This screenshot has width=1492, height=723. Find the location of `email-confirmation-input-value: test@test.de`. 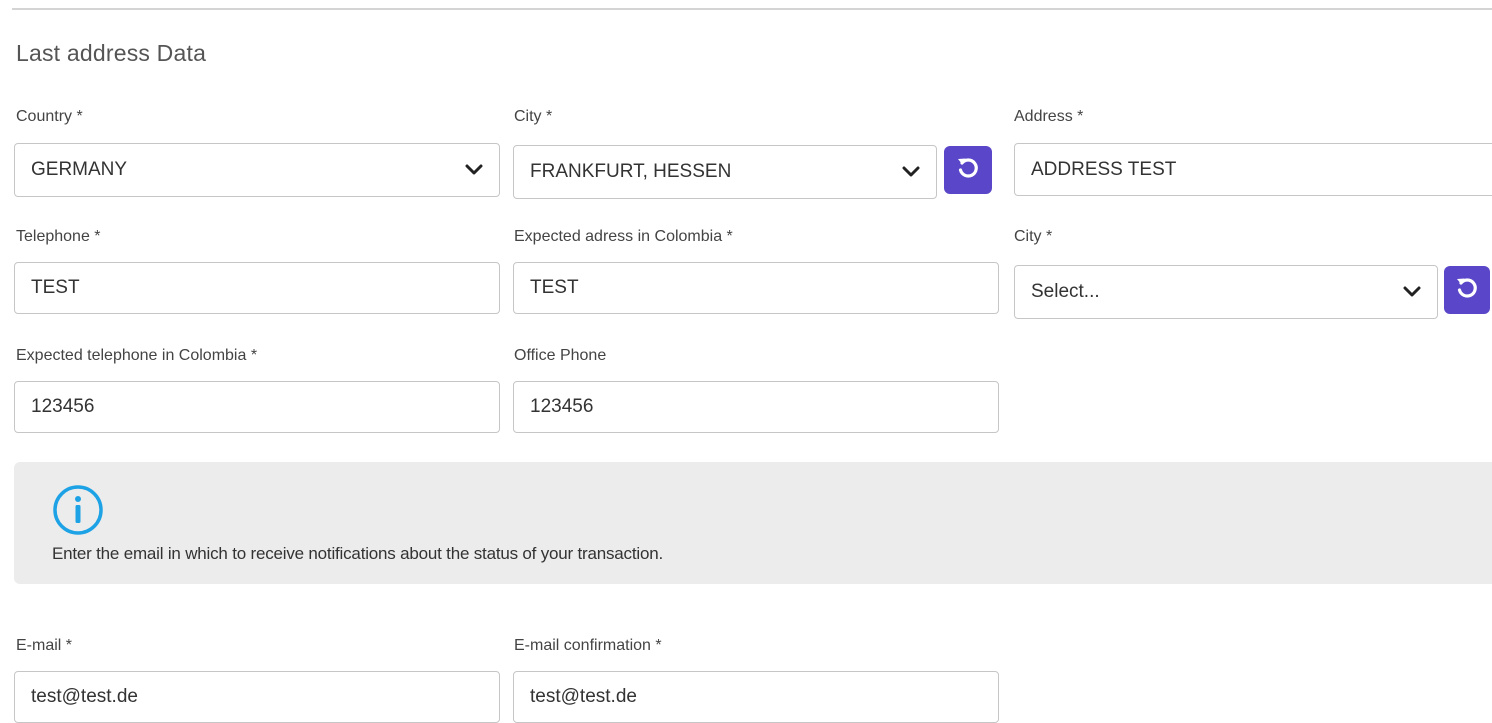

email-confirmation-input-value: test@test.de is located at coordinates (583, 696).